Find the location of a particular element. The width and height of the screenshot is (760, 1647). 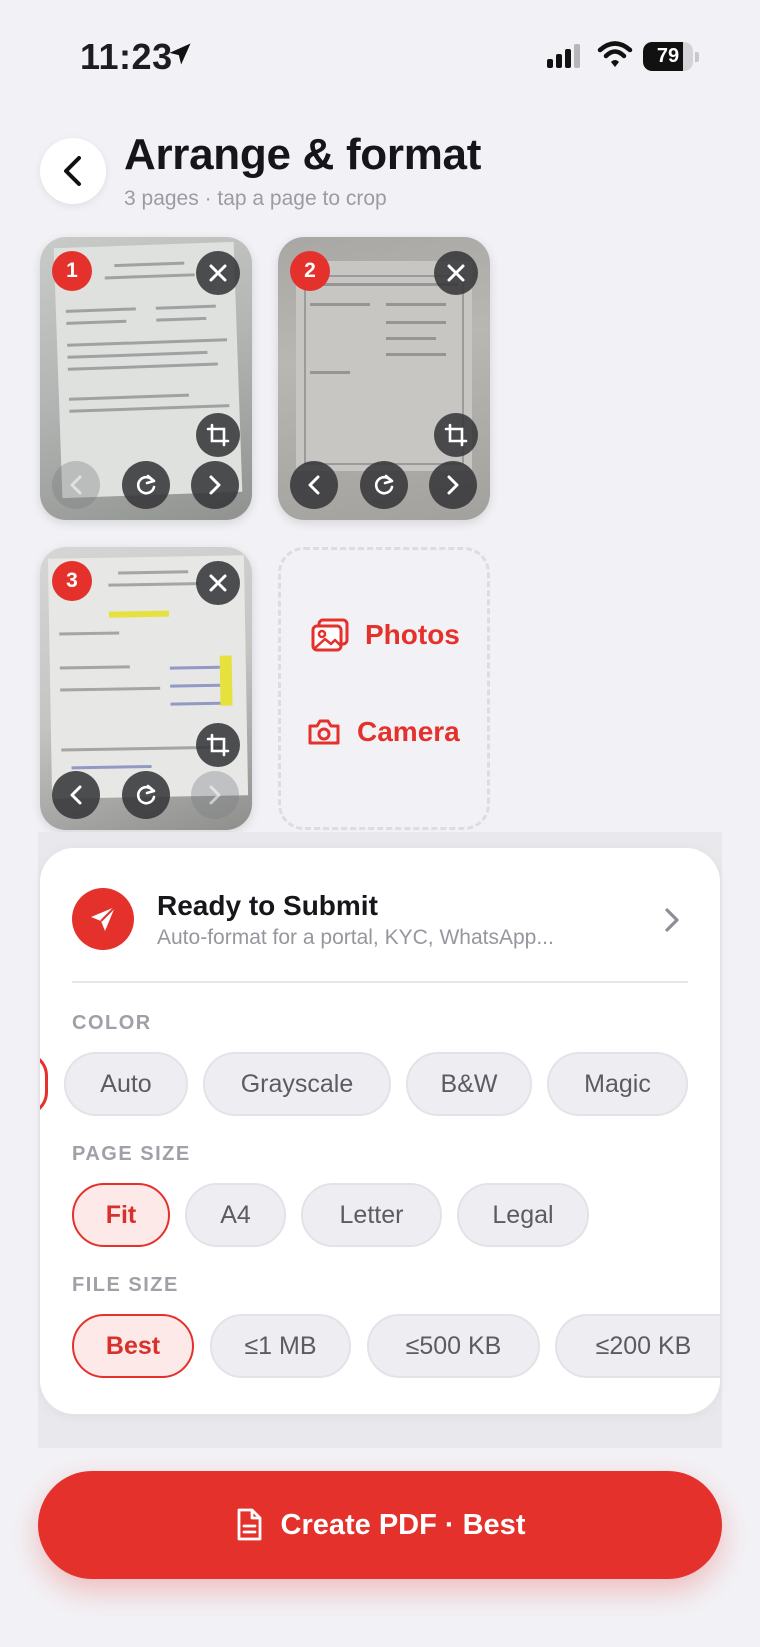

color-option-auto: Auto is located at coordinates (126, 1084).